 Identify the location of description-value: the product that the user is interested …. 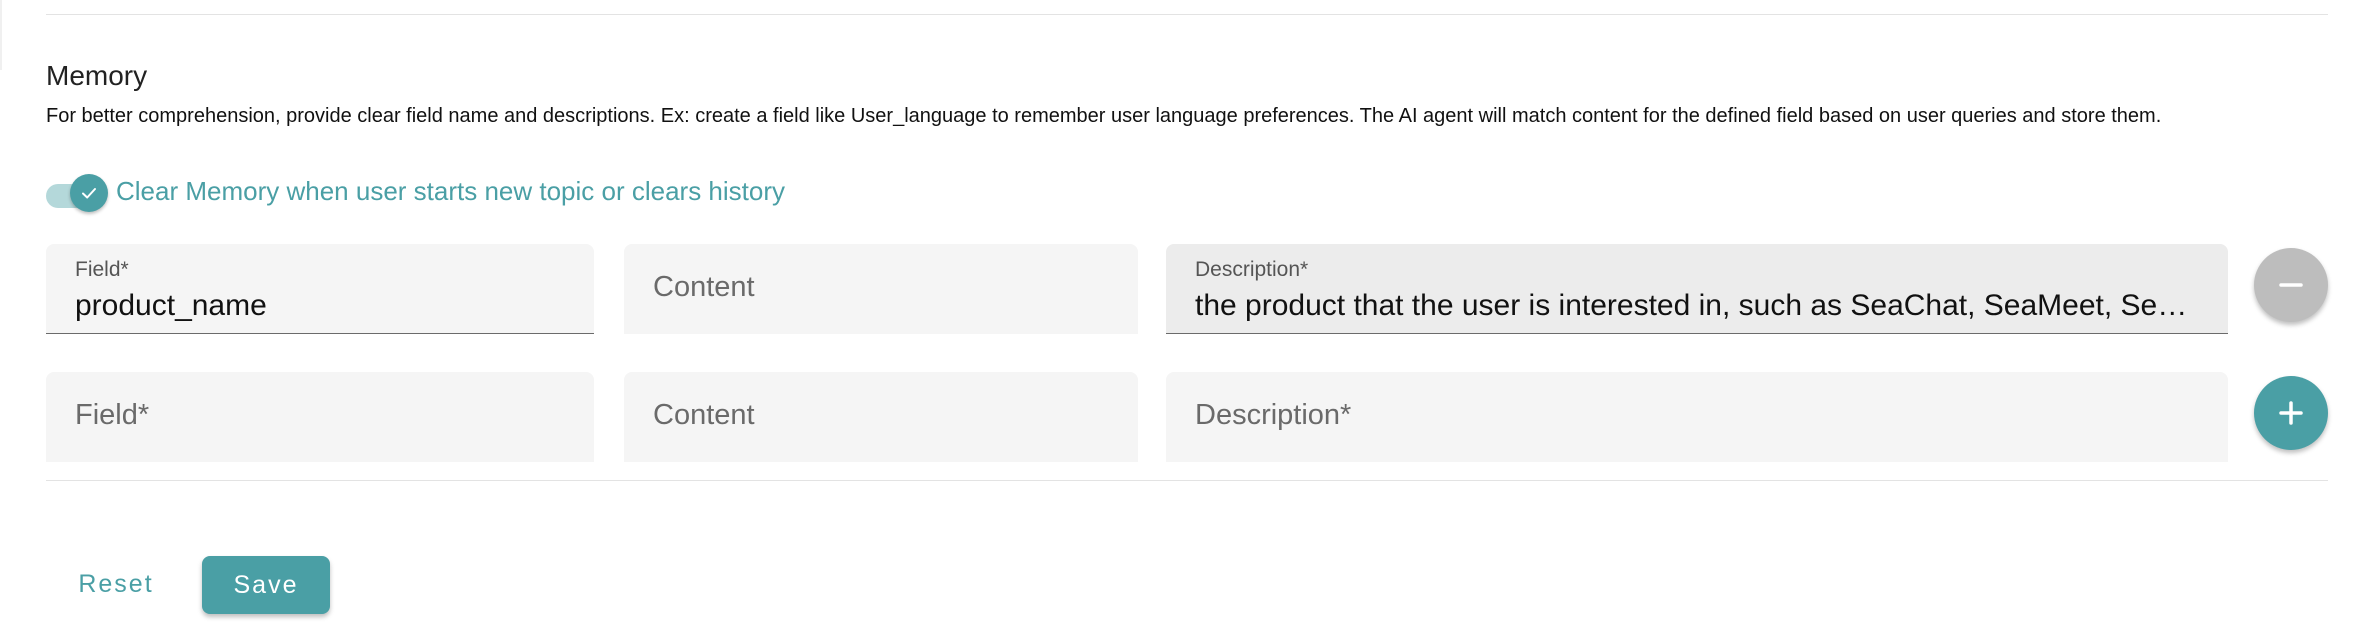
(1697, 305).